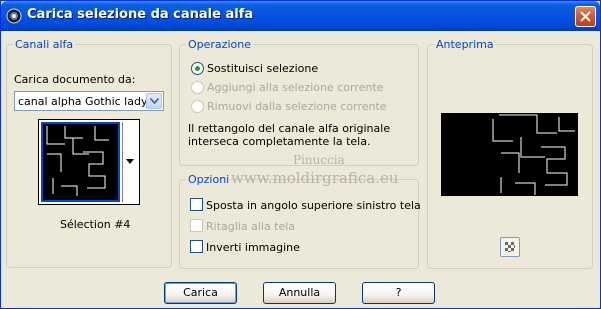 This screenshot has height=309, width=601. What do you see at coordinates (262, 68) in the screenshot?
I see `radio-sostituisci-label: Sostituisci selezione` at bounding box center [262, 68].